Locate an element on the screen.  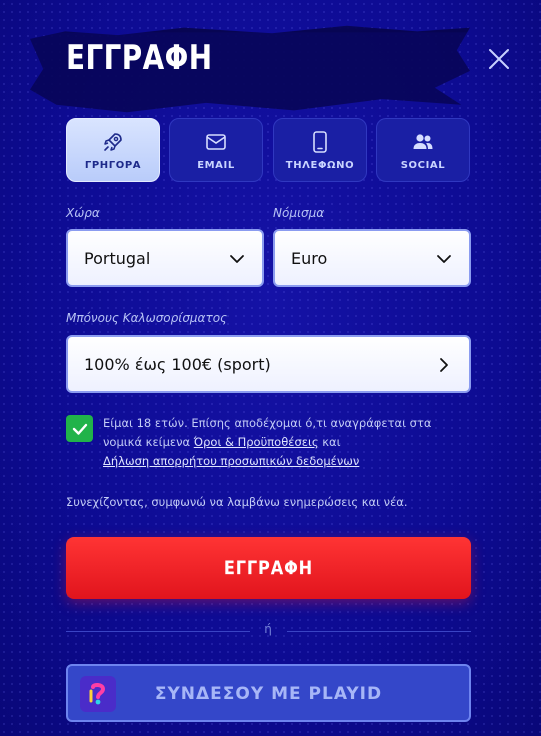
bonus-value: 100% έως 100€ (sport) is located at coordinates (177, 364).